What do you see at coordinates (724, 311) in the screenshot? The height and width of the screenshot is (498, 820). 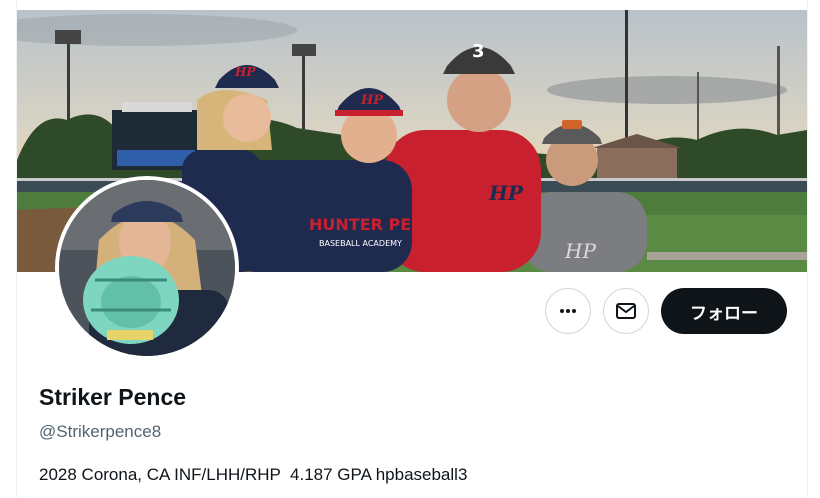 I see `follow-button: フォロー` at bounding box center [724, 311].